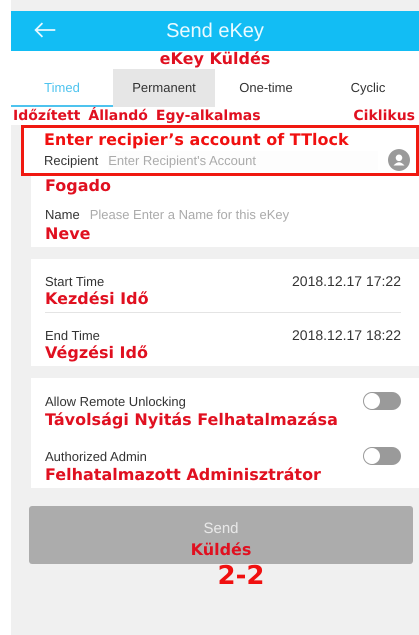  I want to click on option-label: Authorized Admin, so click(96, 456).